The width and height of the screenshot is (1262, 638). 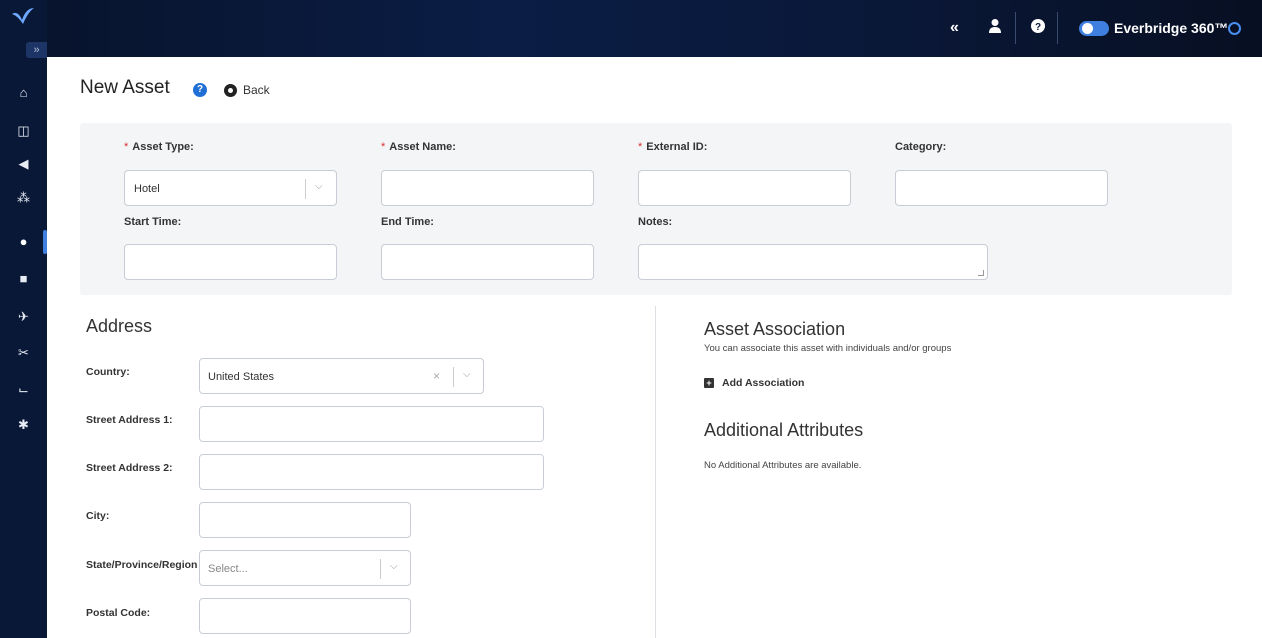 I want to click on end-time-label: End Time:, so click(x=407, y=222).